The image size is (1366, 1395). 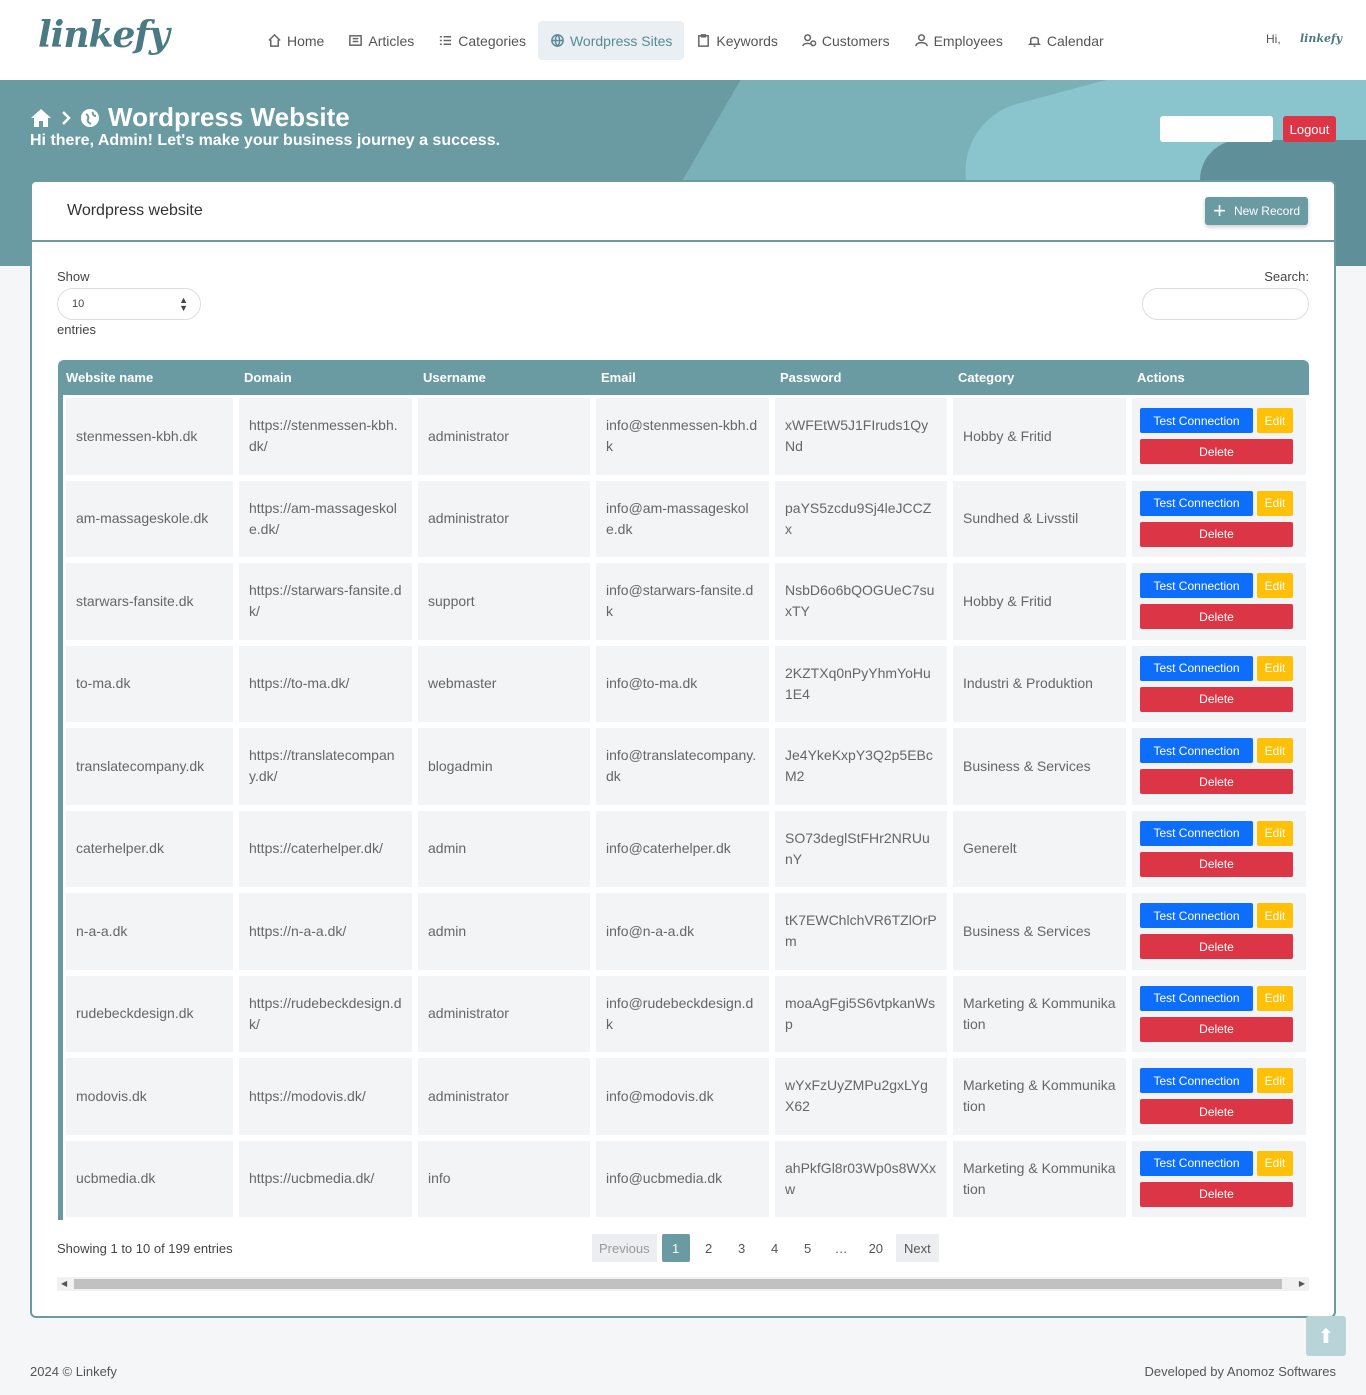 I want to click on cell-email: info@am-massageskole.dk, so click(x=682, y=518).